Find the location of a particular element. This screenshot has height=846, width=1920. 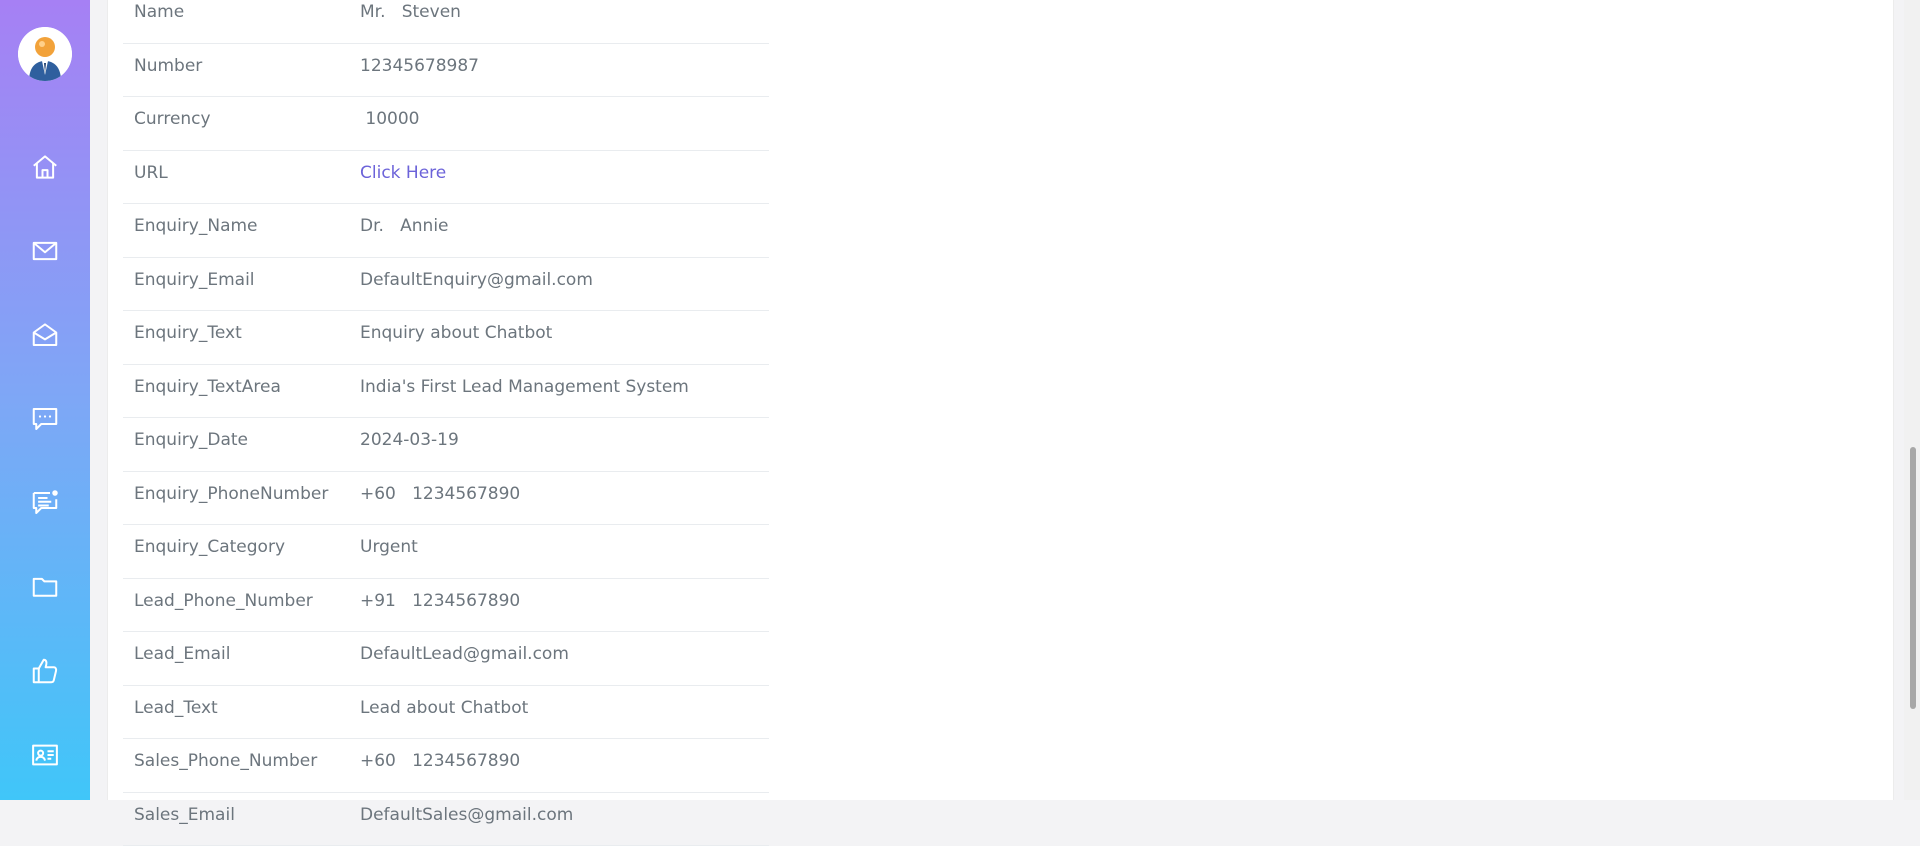

detail-value: DefaultEnquiry@gmail.com is located at coordinates (476, 280).